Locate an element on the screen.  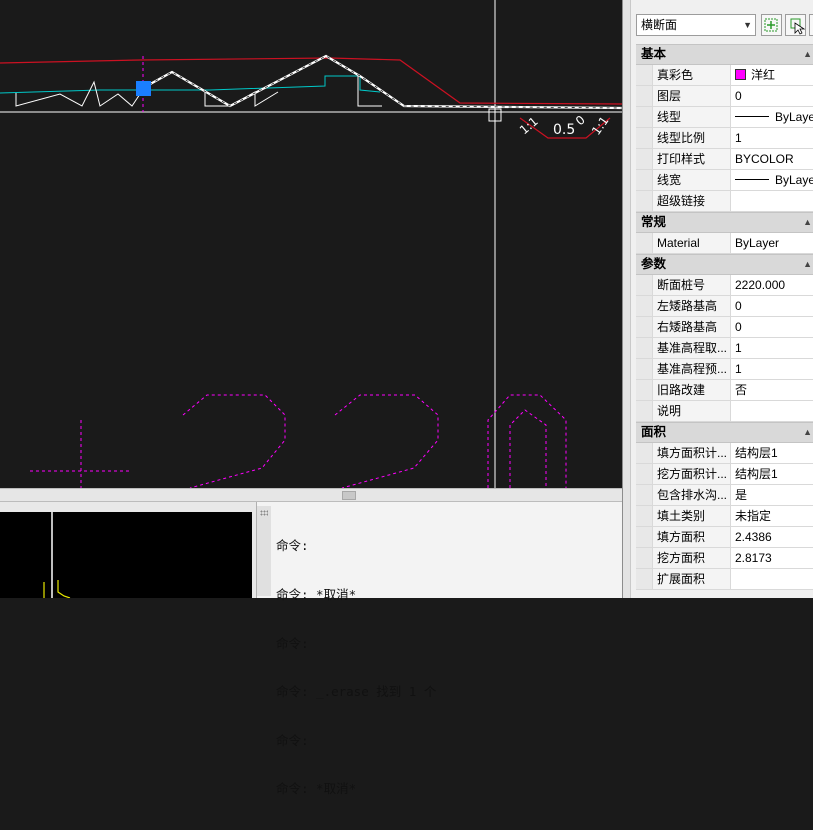
chevron-down-icon: ▼ is located at coordinates (747, 25).